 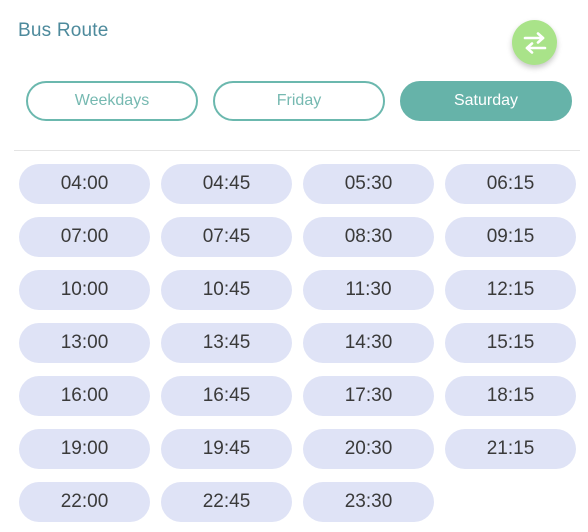 What do you see at coordinates (510, 184) in the screenshot?
I see `time-chip: 06:15` at bounding box center [510, 184].